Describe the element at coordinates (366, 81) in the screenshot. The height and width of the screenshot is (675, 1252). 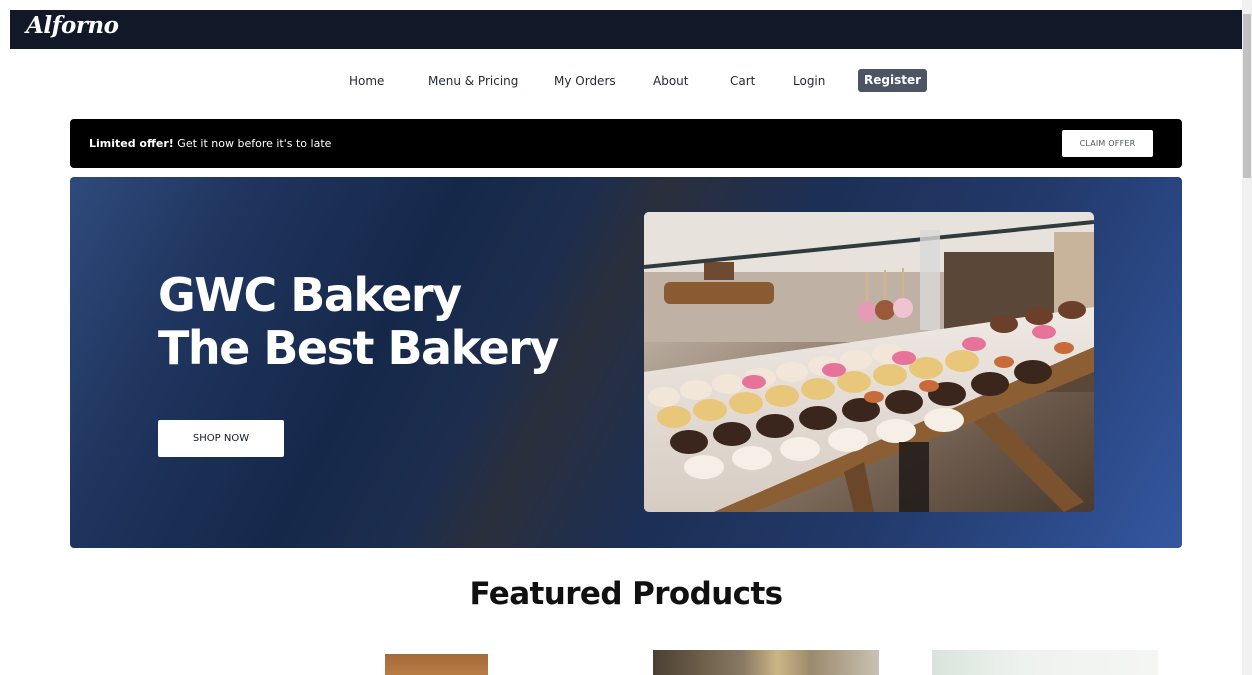
I see `nav-link-home: Home` at that location.